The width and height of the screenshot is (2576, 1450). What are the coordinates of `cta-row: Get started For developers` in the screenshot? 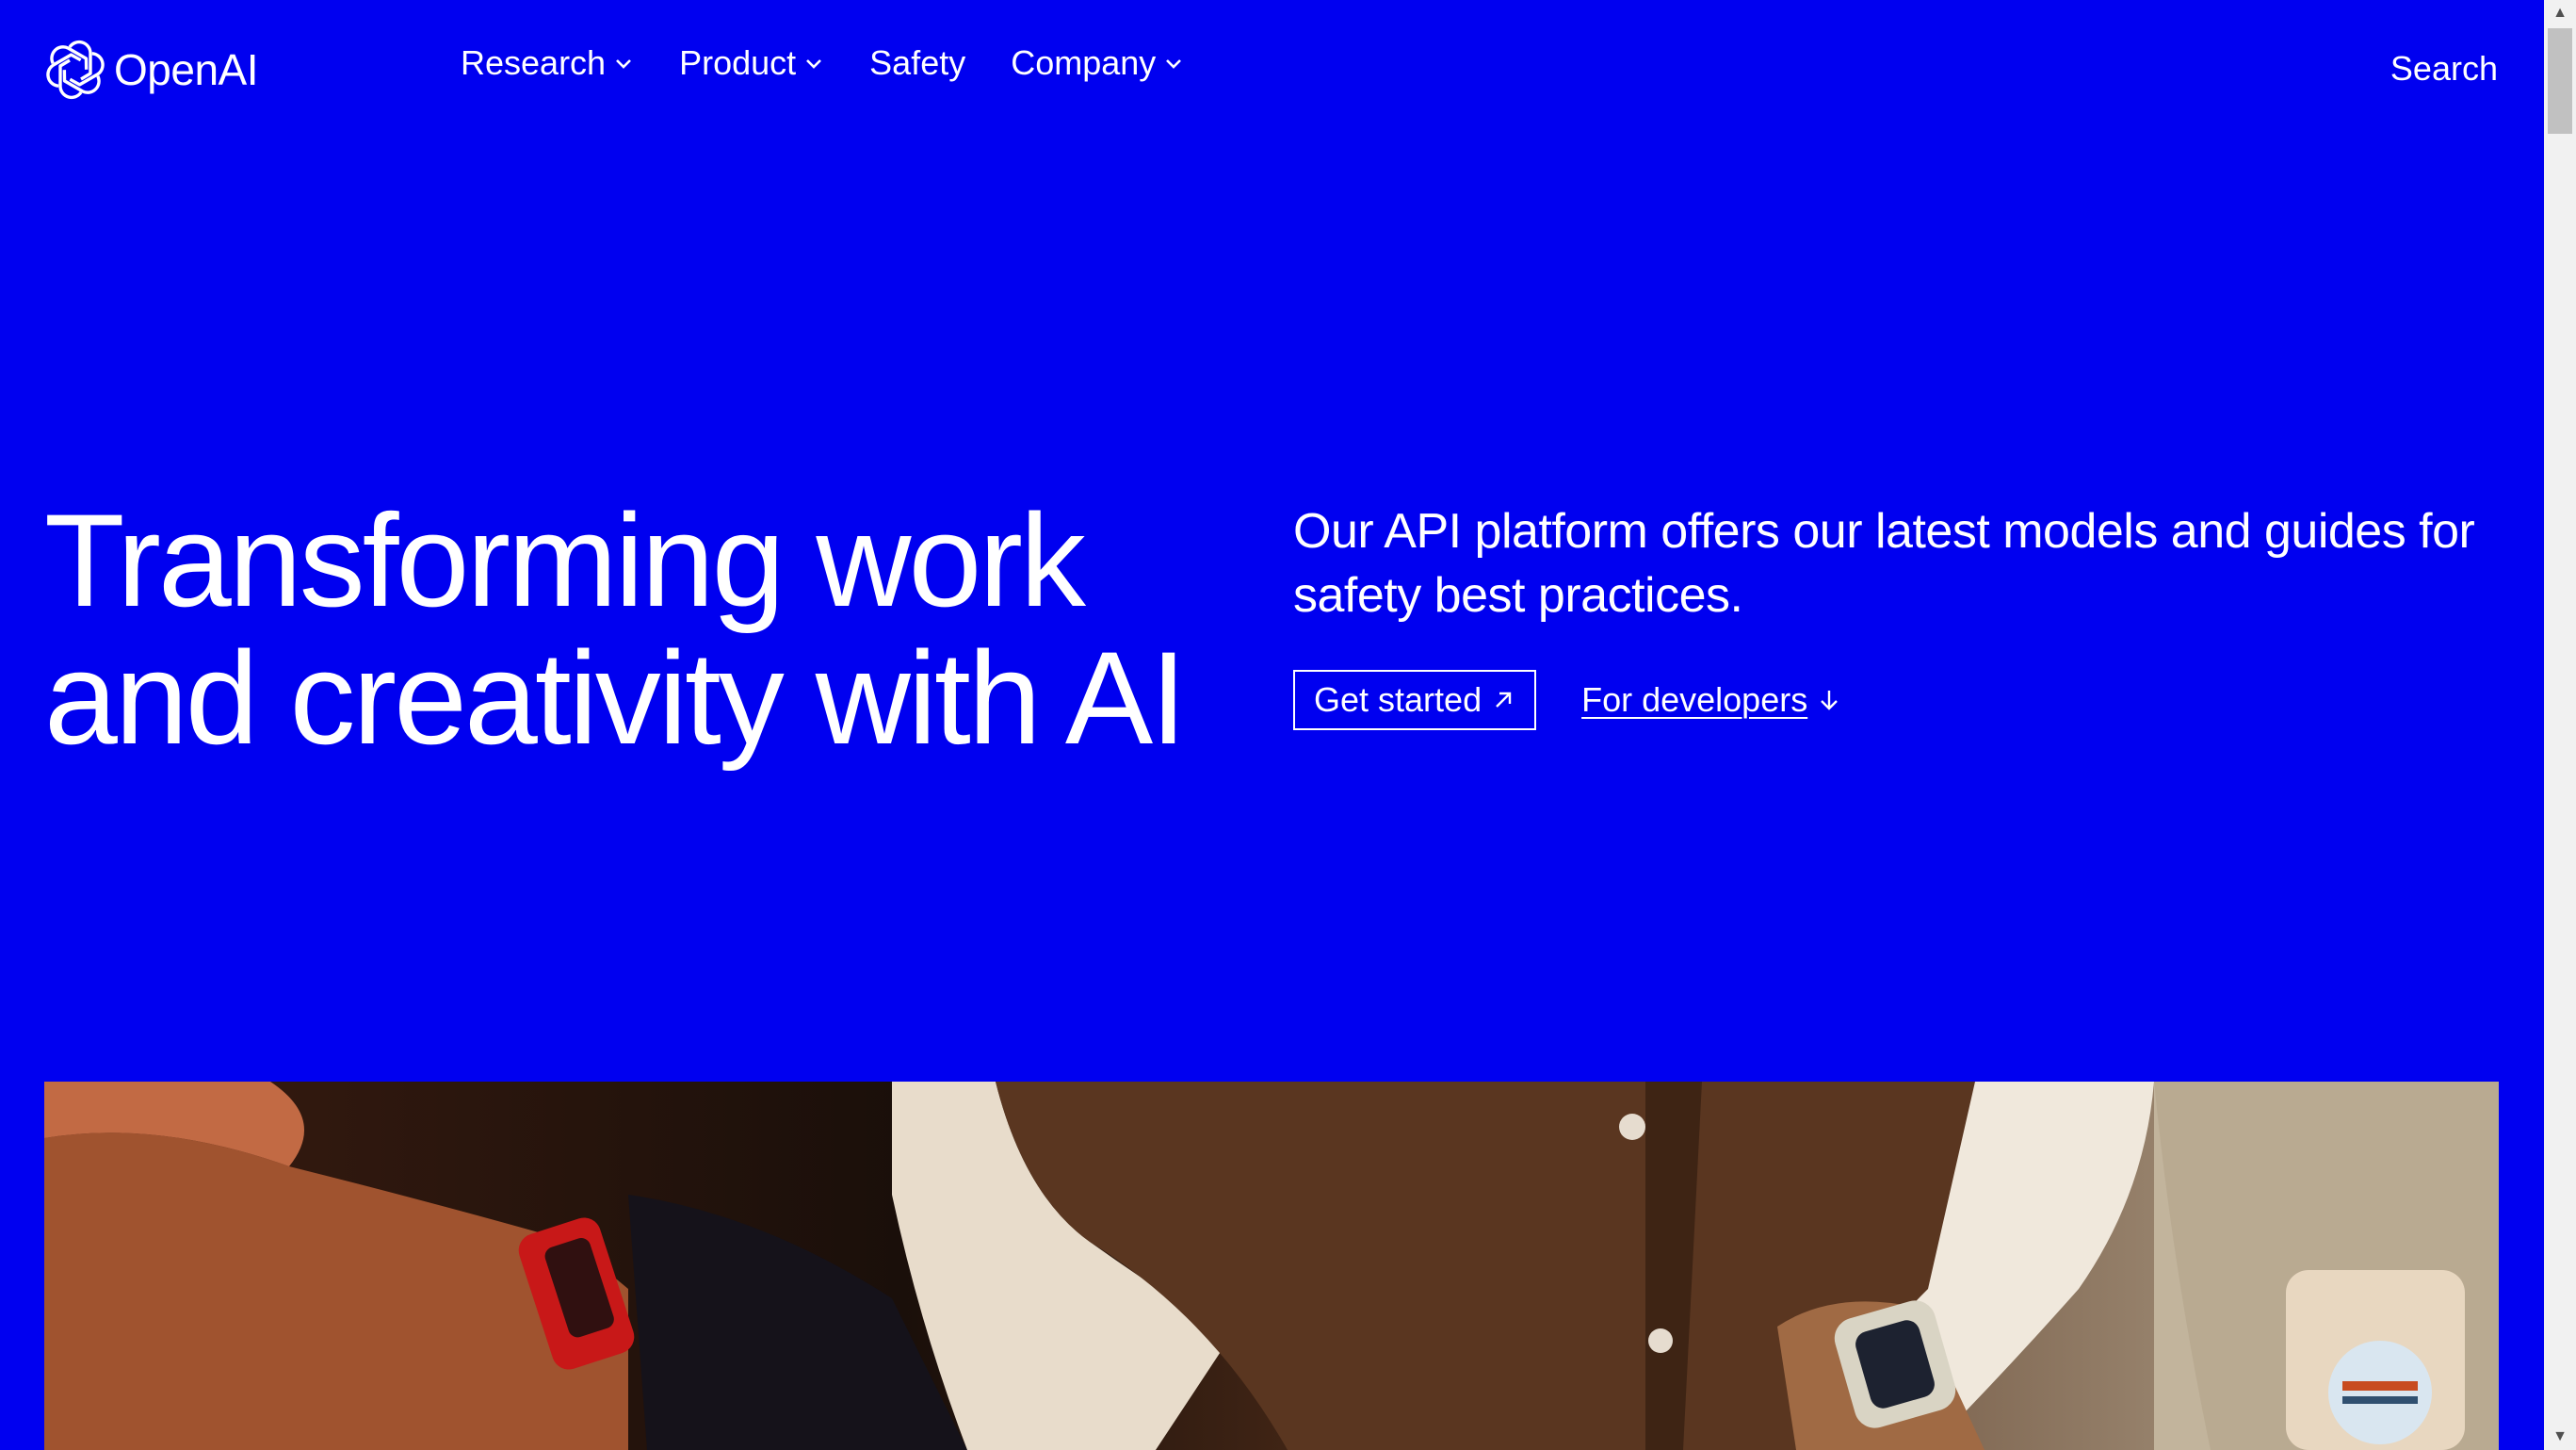 It's located at (1567, 700).